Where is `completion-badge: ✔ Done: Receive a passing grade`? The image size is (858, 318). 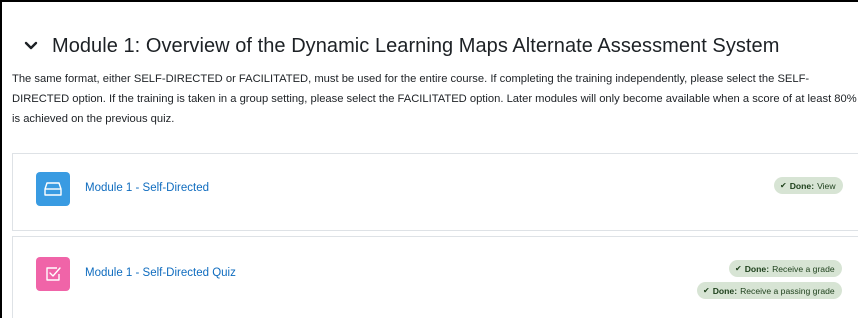
completion-badge: ✔ Done: Receive a passing grade is located at coordinates (769, 290).